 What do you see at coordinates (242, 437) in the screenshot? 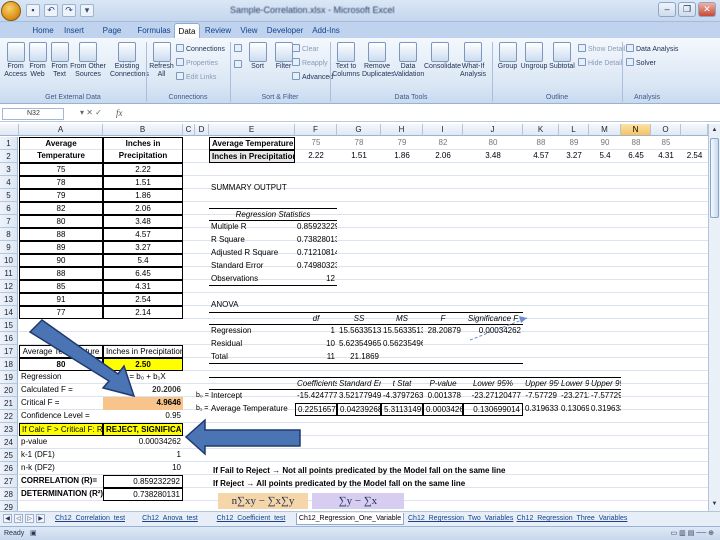
I see `blue-arrow-to-reject` at bounding box center [242, 437].